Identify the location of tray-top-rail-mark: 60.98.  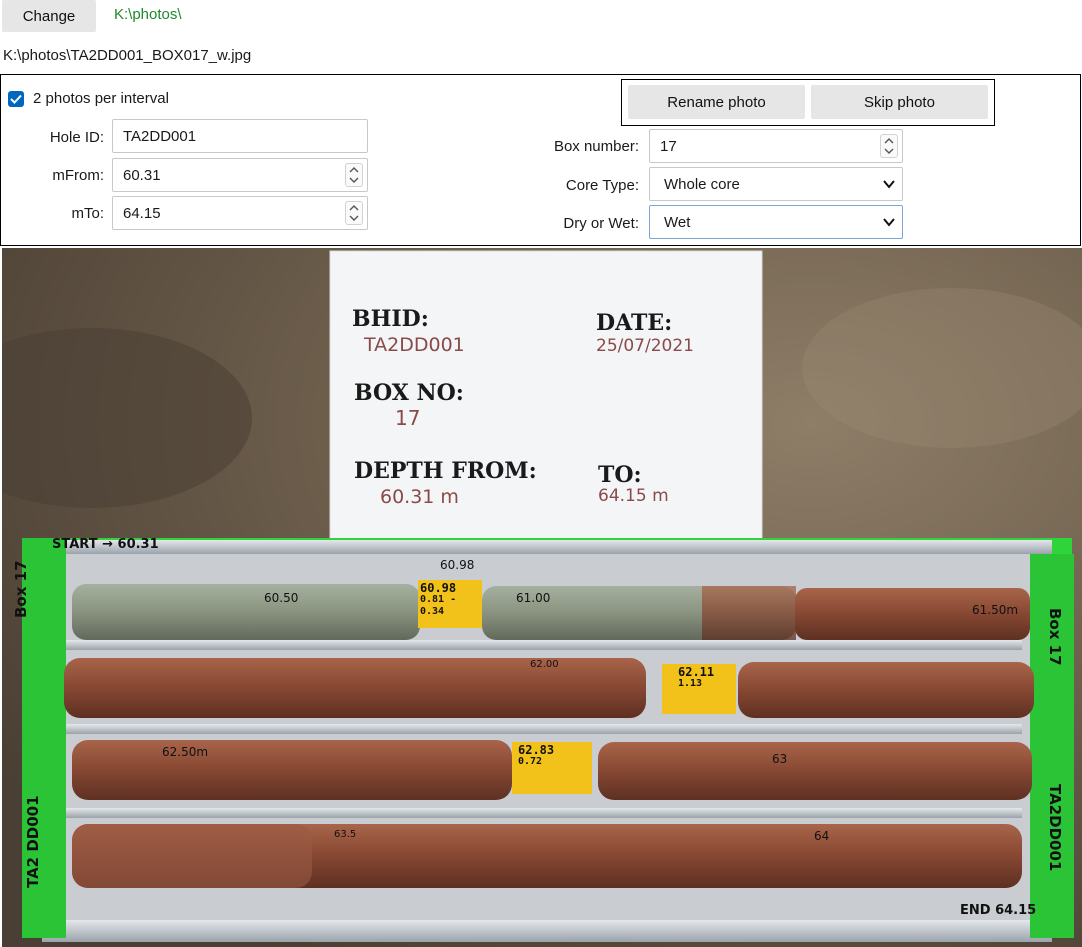
(457, 565).